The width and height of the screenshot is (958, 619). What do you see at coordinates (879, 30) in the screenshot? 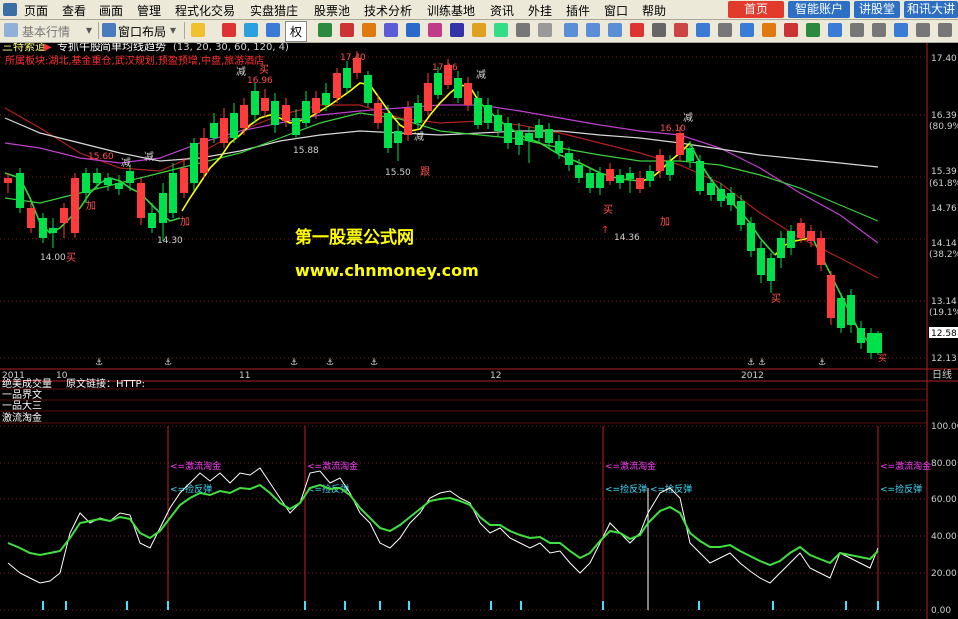
I see `settings-icon` at bounding box center [879, 30].